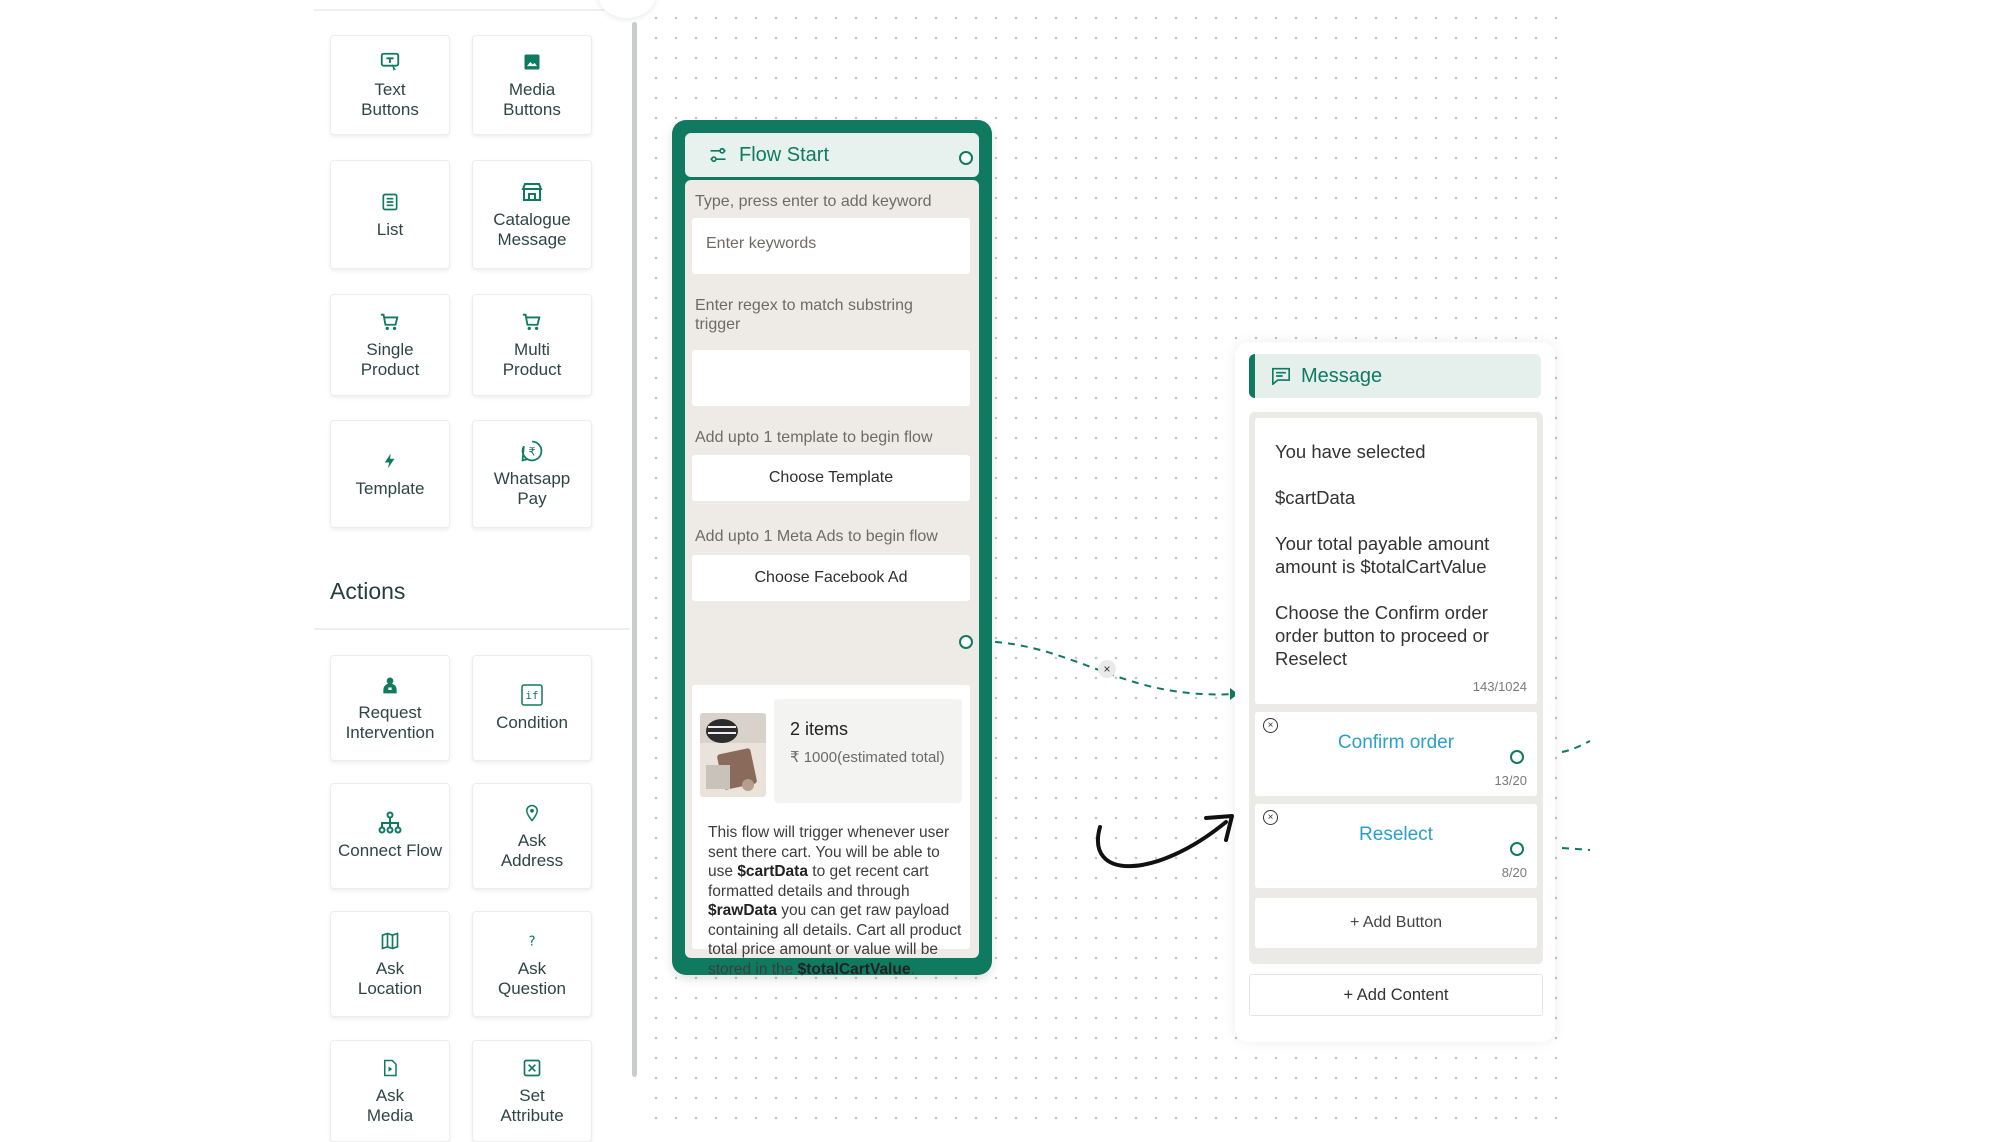 The height and width of the screenshot is (1142, 2000). I want to click on cart-summary: 2 items ₹ 1000(estimated total), so click(868, 751).